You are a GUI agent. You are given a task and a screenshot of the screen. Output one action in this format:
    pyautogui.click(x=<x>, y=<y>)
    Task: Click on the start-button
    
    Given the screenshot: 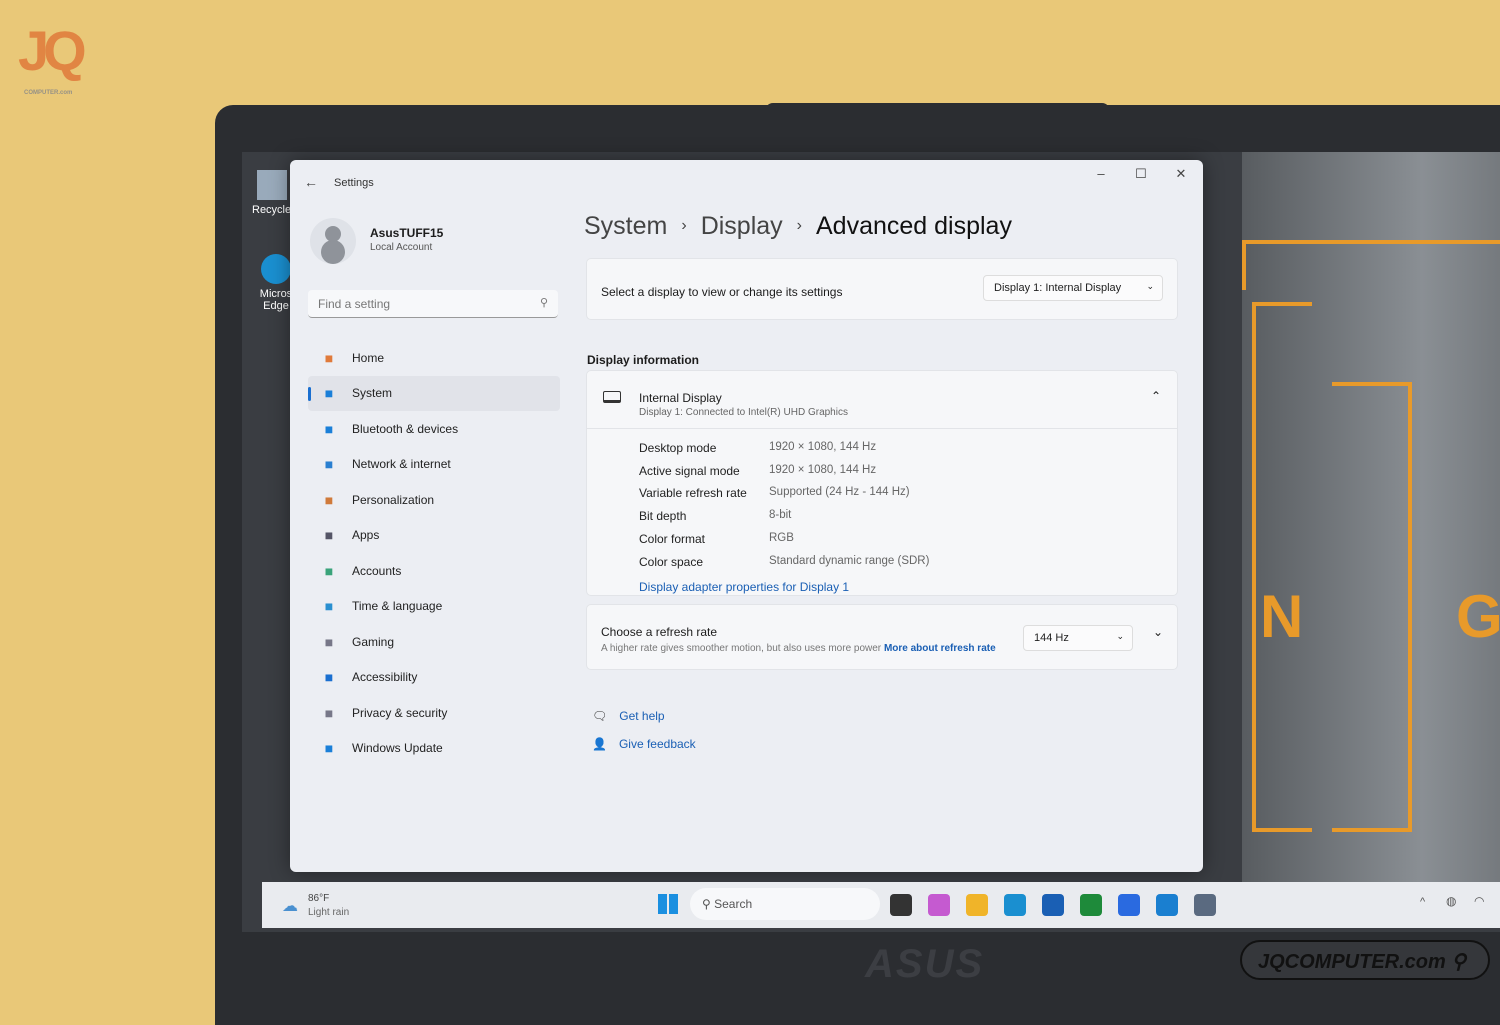 What is the action you would take?
    pyautogui.click(x=668, y=904)
    